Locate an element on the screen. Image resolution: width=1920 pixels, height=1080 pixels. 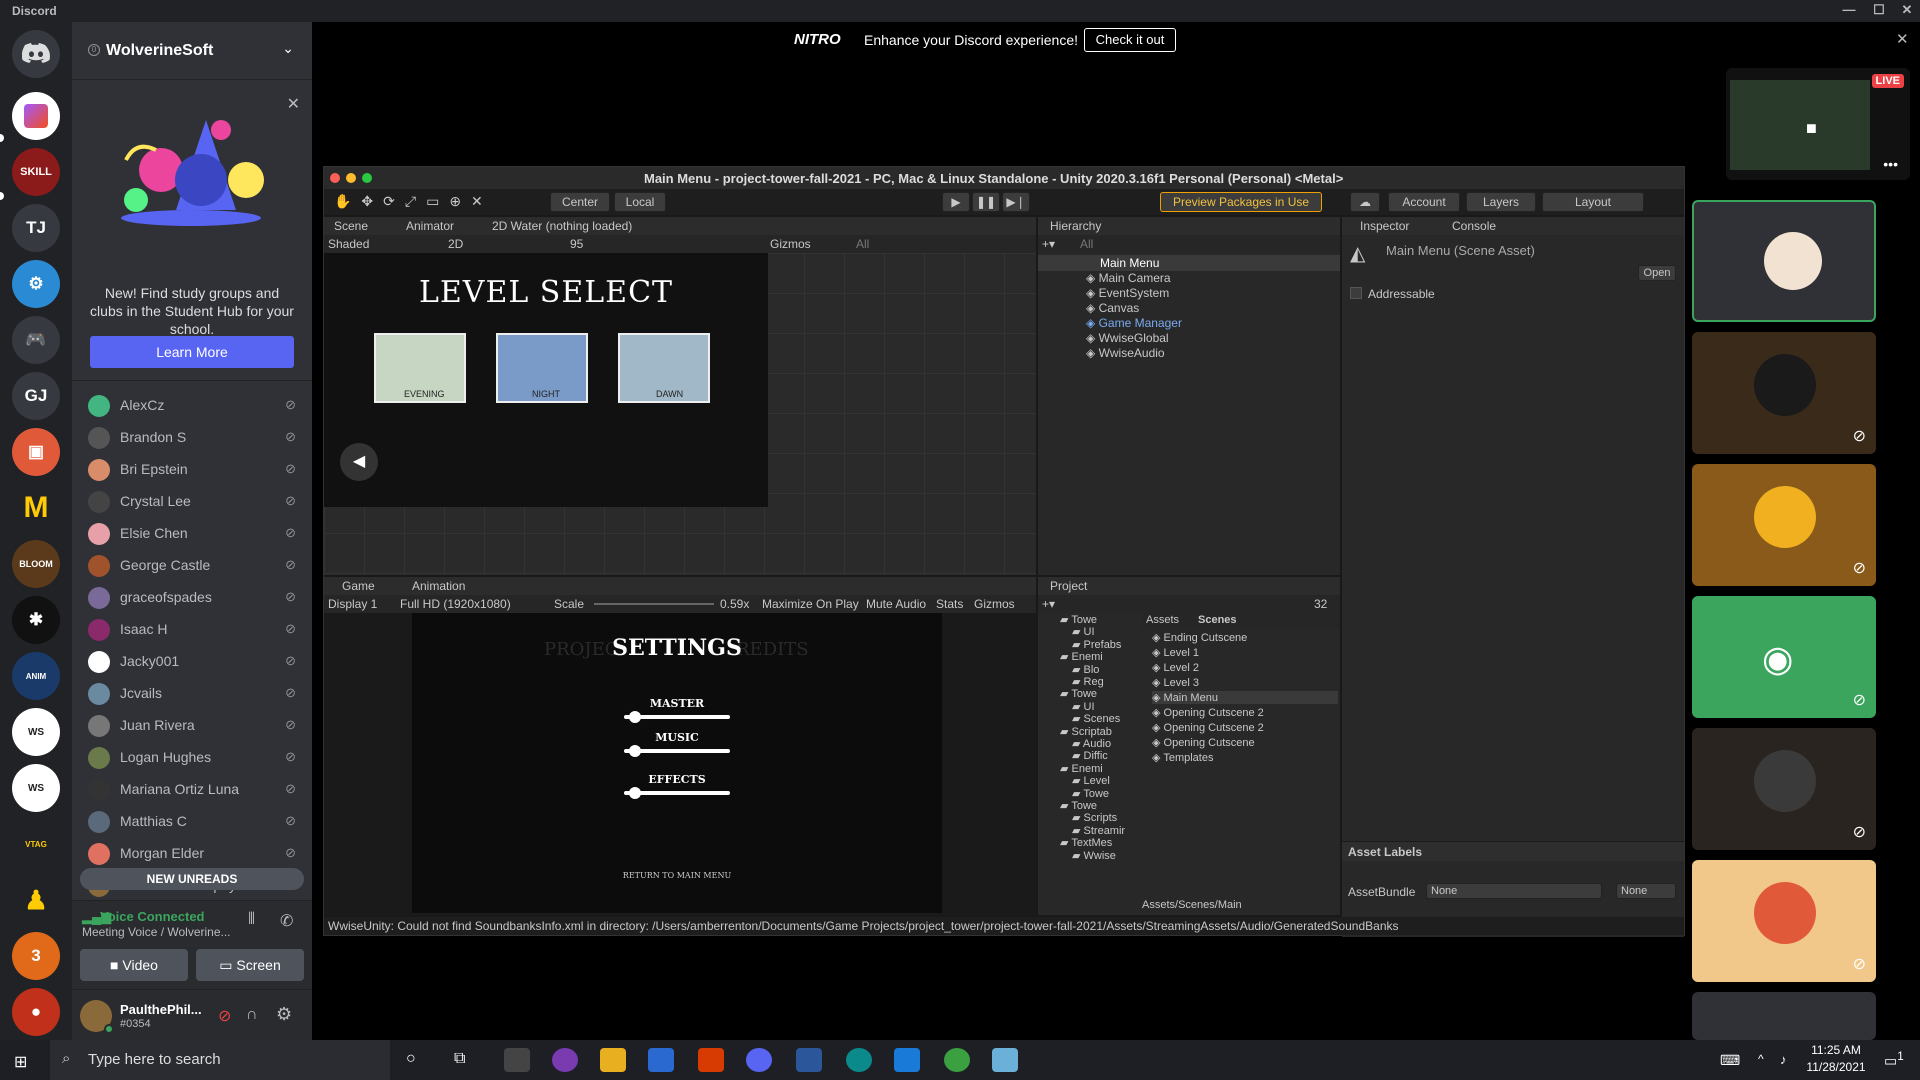
member-item: Bri Epstein ⊘ is located at coordinates (192, 469).